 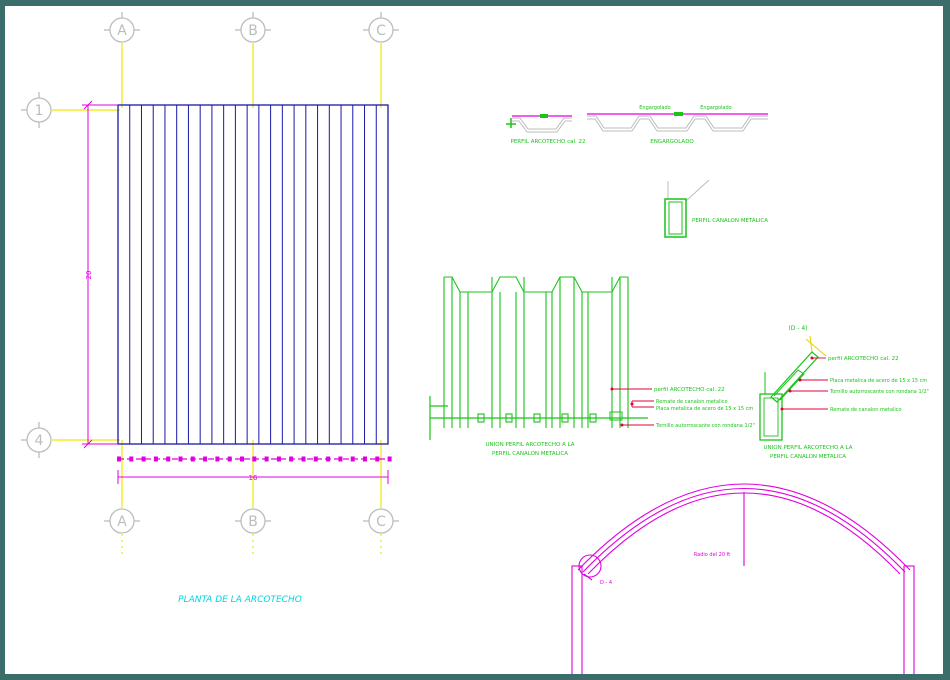 I want to click on grid-bubble-c-top: C, so click(x=381, y=27).